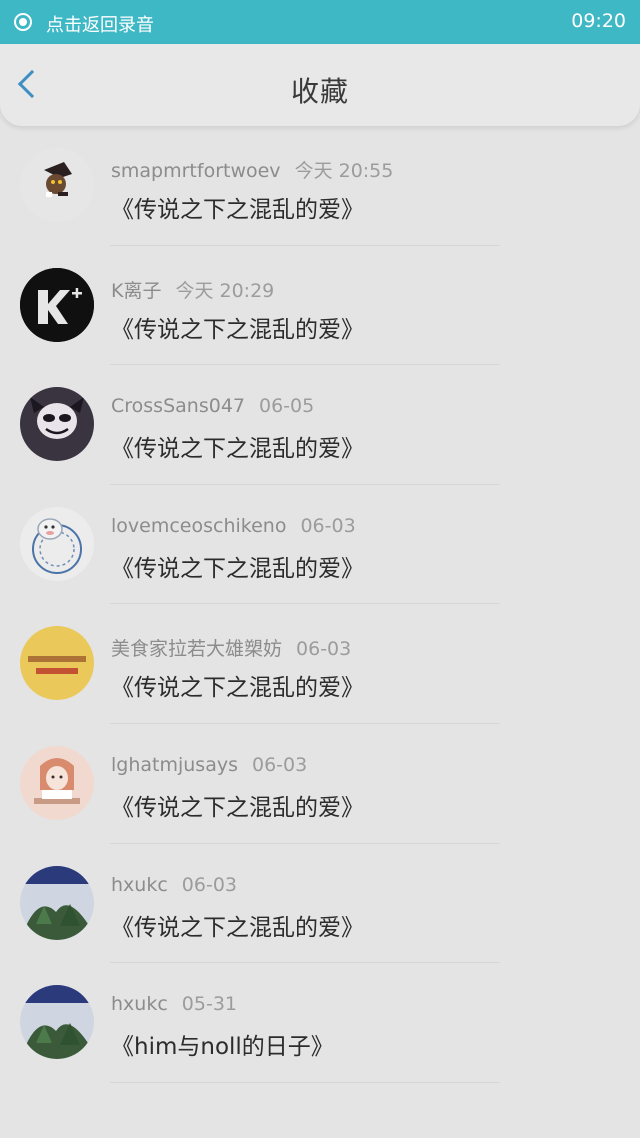  I want to click on item-meta: K离子 今天 20:29, so click(192, 289).